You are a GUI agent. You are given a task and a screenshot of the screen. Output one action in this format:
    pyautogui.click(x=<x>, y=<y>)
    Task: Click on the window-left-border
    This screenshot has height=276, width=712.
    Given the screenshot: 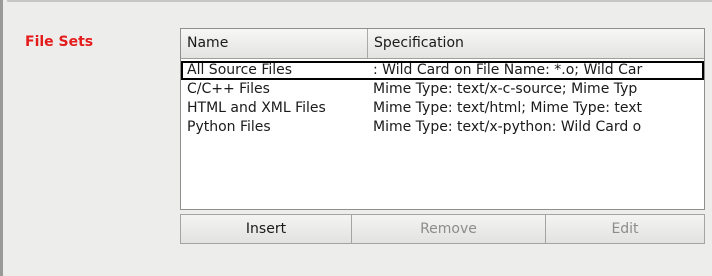 What is the action you would take?
    pyautogui.click(x=1, y=138)
    